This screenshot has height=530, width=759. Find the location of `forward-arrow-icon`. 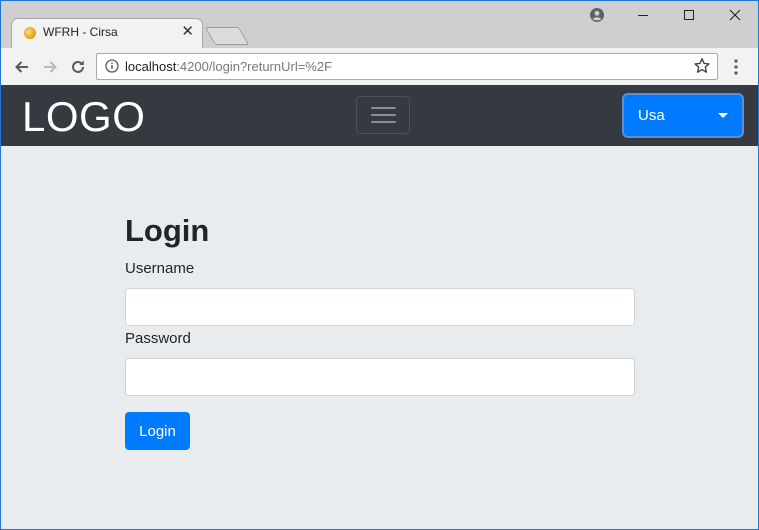

forward-arrow-icon is located at coordinates (50, 67).